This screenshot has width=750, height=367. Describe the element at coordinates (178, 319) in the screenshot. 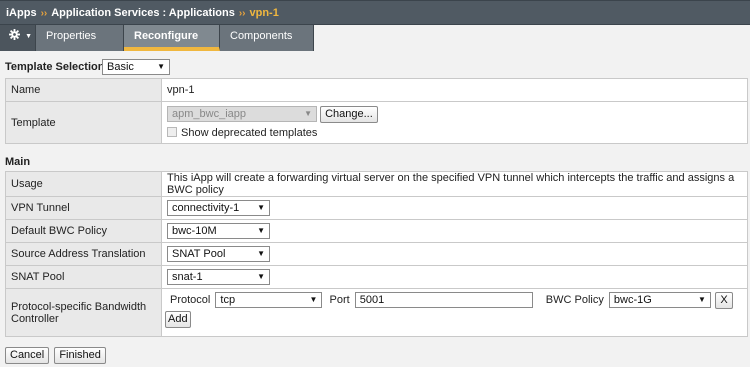

I see `add-row-button: Add` at that location.